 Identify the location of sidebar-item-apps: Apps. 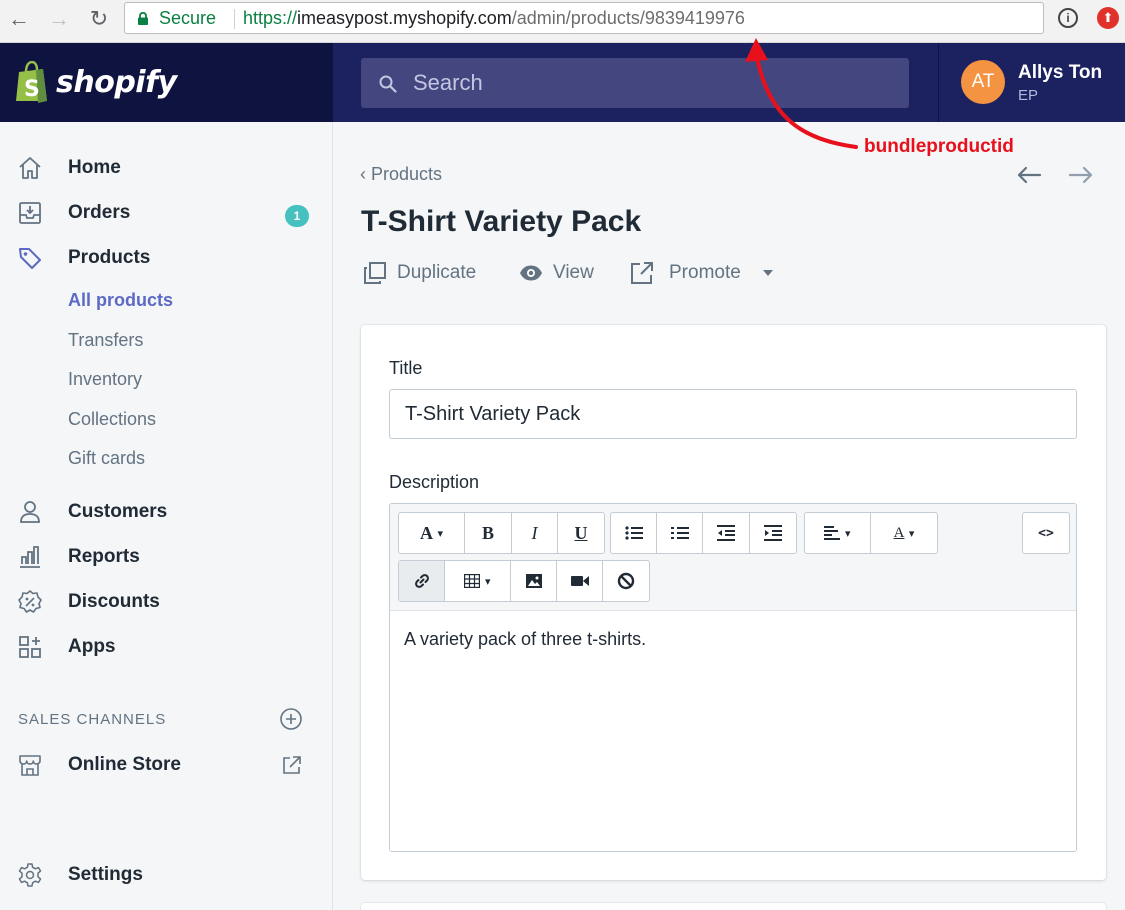
(166, 647).